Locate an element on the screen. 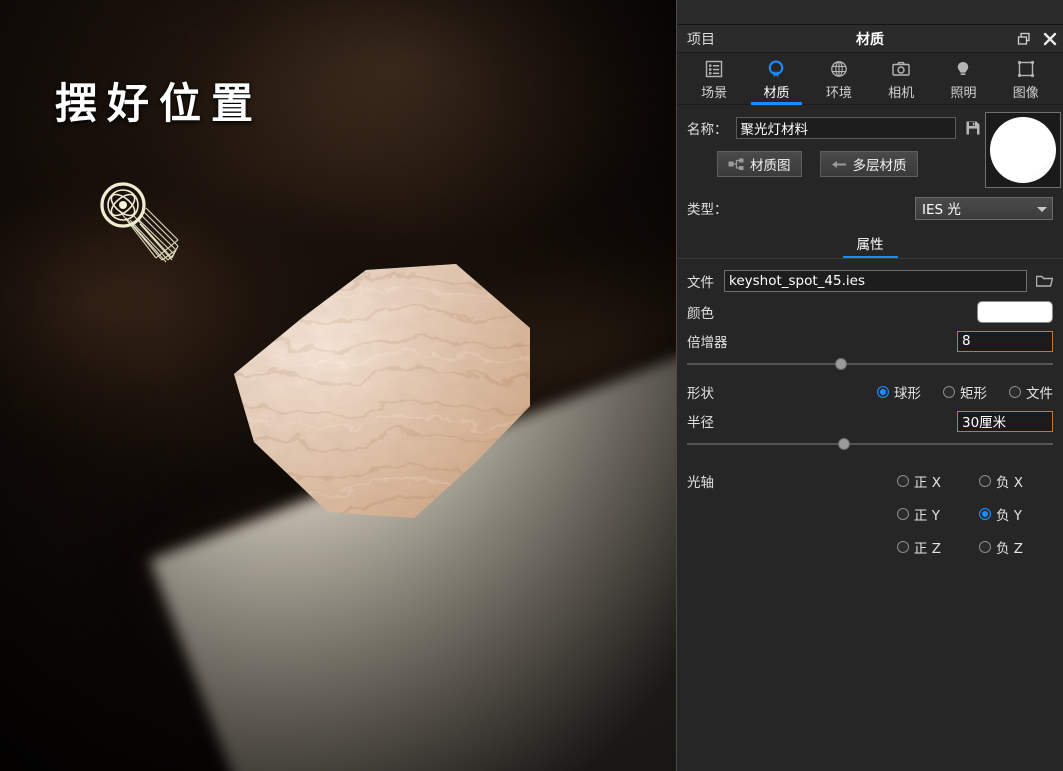  multiplier-slider is located at coordinates (870, 364).